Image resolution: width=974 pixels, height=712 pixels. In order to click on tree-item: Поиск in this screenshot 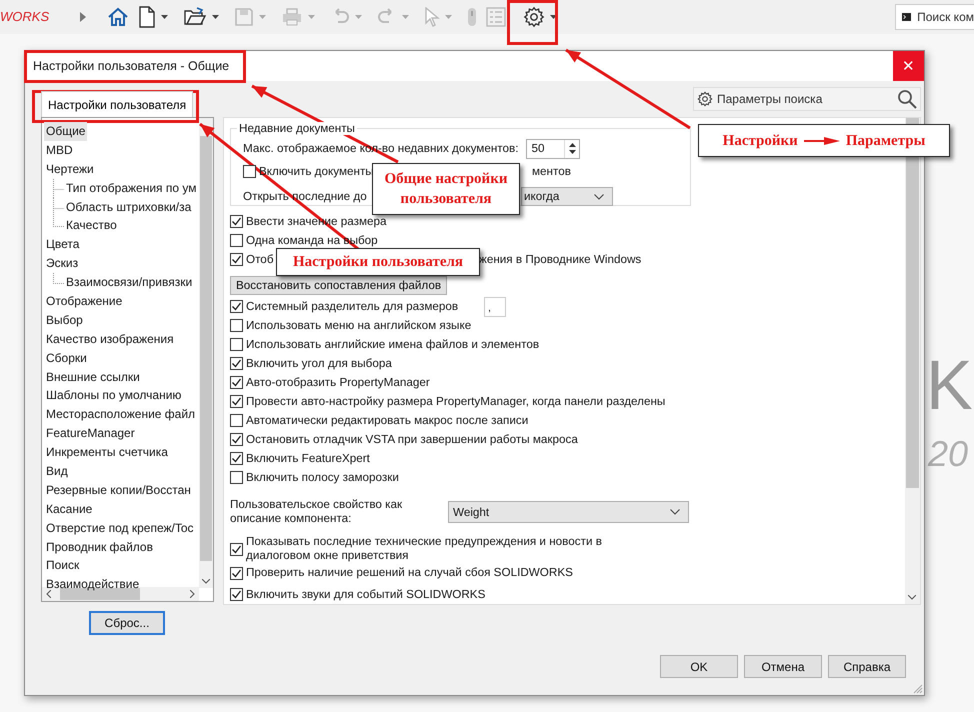, I will do `click(63, 566)`.